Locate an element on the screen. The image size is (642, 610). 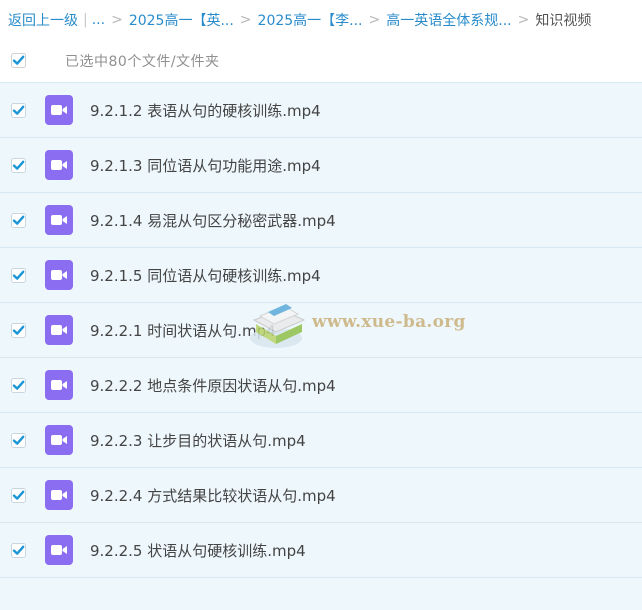
file-row: 9.2.1.2 表语从句的硬核训练.mp4 is located at coordinates (321, 110).